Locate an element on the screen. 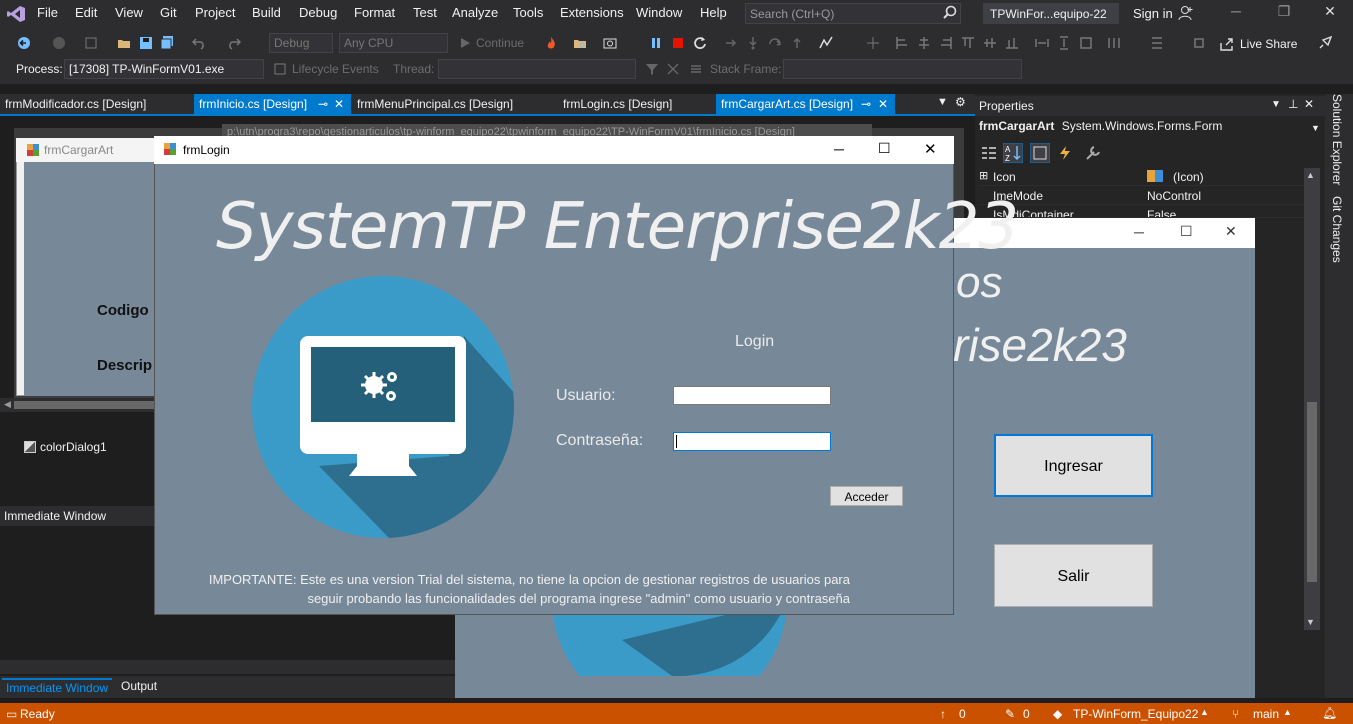 The width and height of the screenshot is (1353, 724). ingresar-button: Ingresar is located at coordinates (1073, 465).